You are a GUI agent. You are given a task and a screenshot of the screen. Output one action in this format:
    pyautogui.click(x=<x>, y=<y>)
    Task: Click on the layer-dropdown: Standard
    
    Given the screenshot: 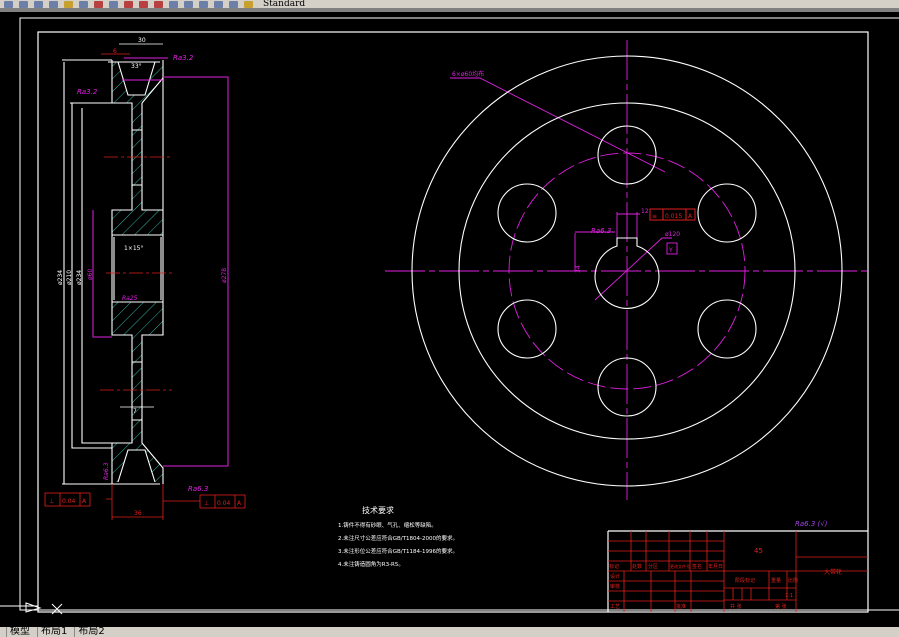 What is the action you would take?
    pyautogui.click(x=284, y=4)
    